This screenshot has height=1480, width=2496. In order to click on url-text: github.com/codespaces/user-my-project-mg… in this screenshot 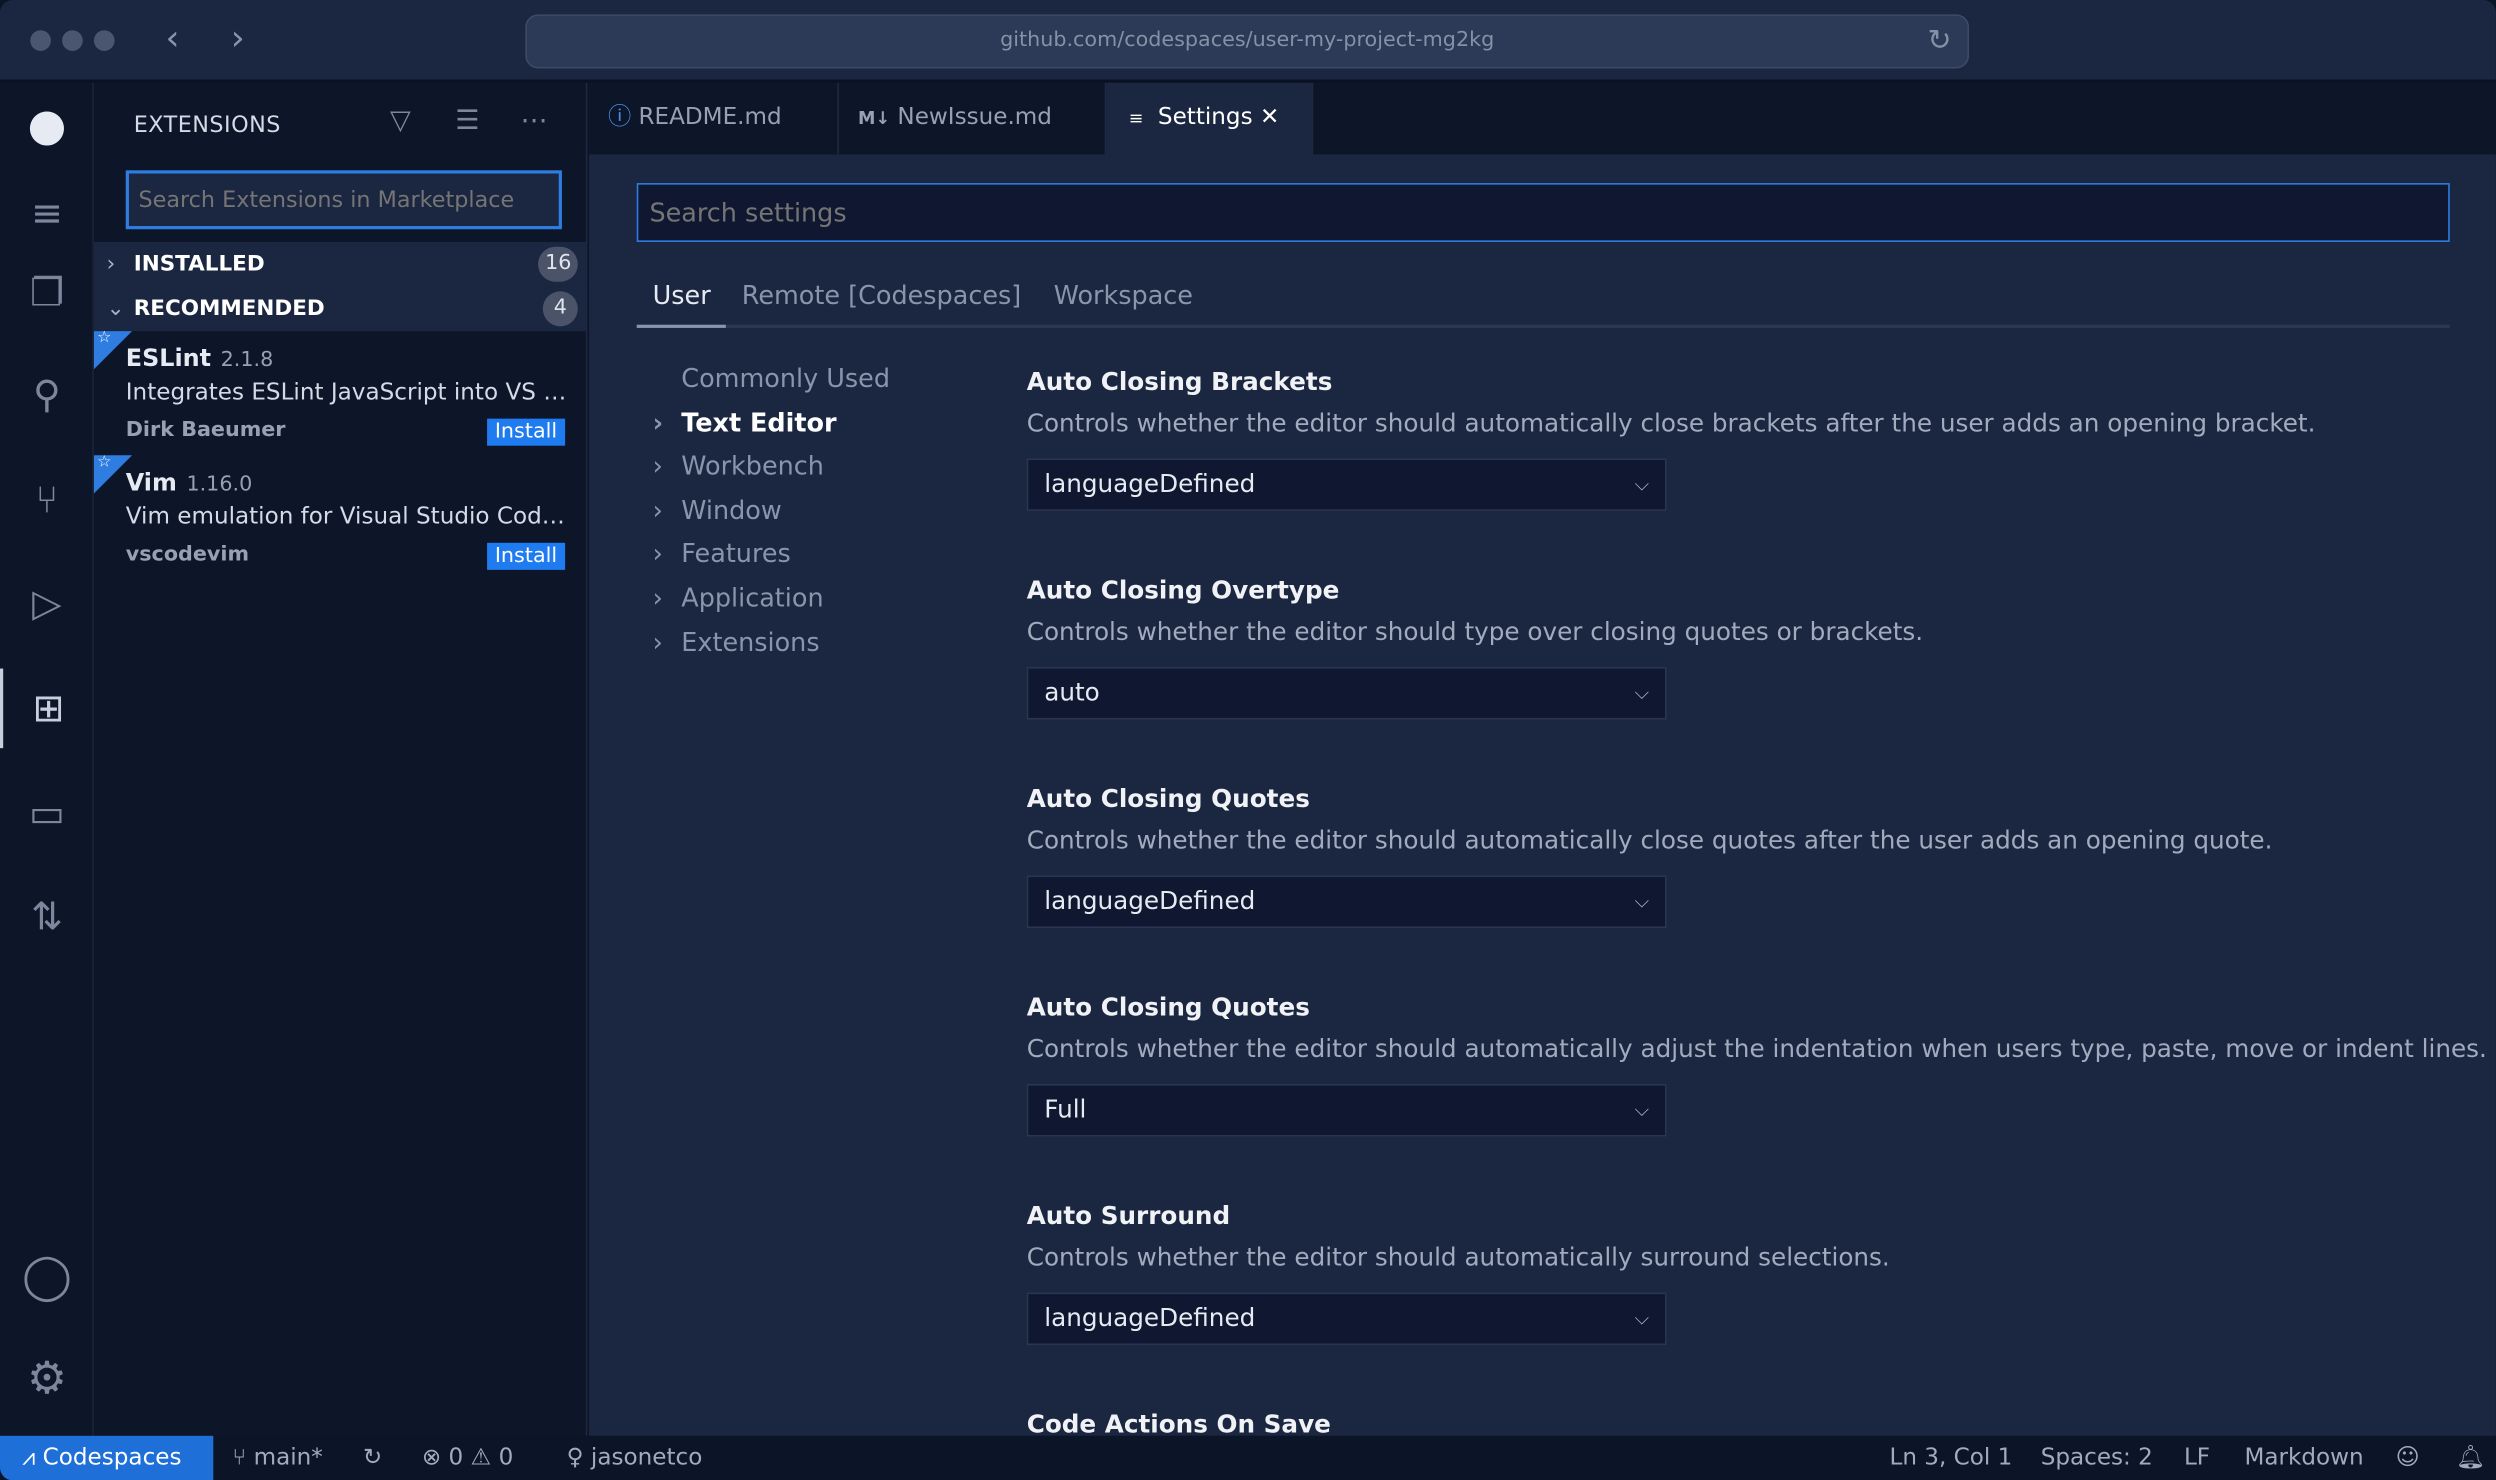, I will do `click(1247, 40)`.